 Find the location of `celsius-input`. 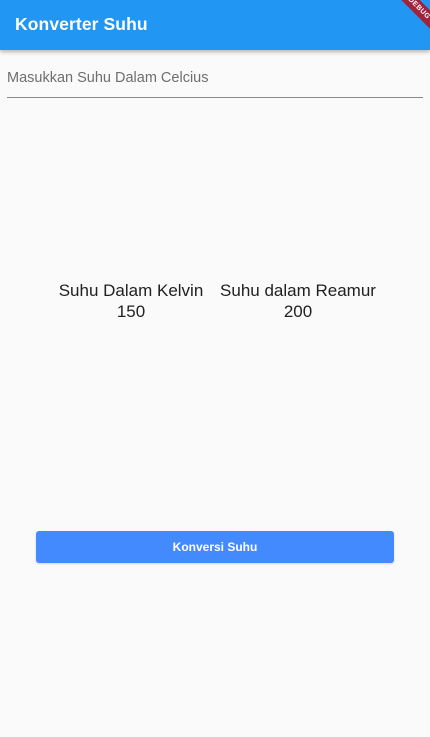

celsius-input is located at coordinates (215, 78).